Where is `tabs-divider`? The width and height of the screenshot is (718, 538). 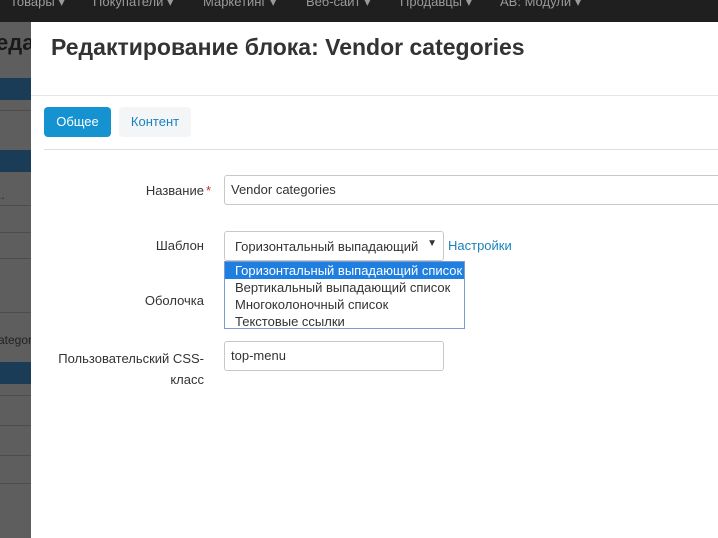
tabs-divider is located at coordinates (381, 149).